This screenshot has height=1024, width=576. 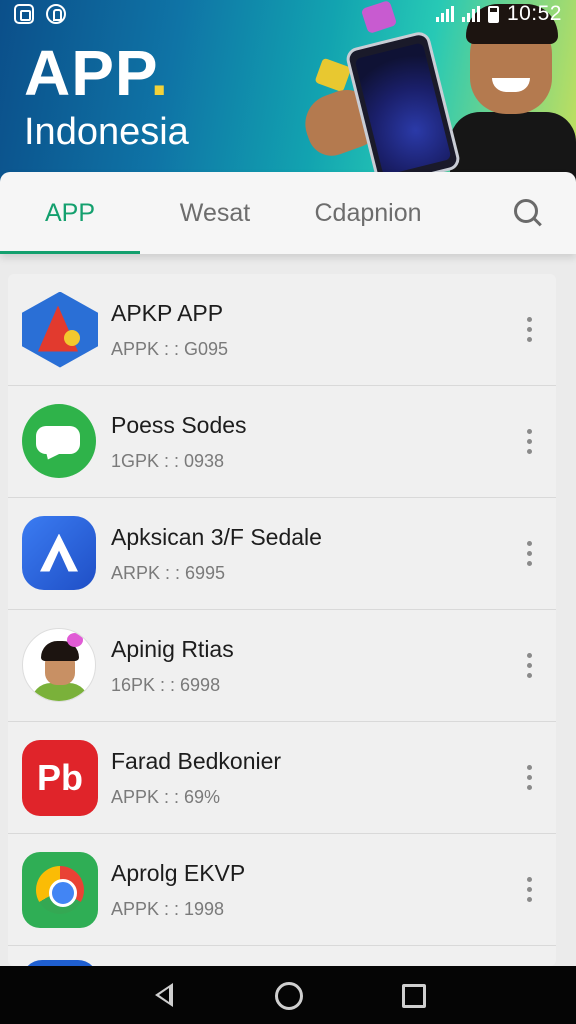 What do you see at coordinates (97, 73) in the screenshot?
I see `banner-title: APP.` at bounding box center [97, 73].